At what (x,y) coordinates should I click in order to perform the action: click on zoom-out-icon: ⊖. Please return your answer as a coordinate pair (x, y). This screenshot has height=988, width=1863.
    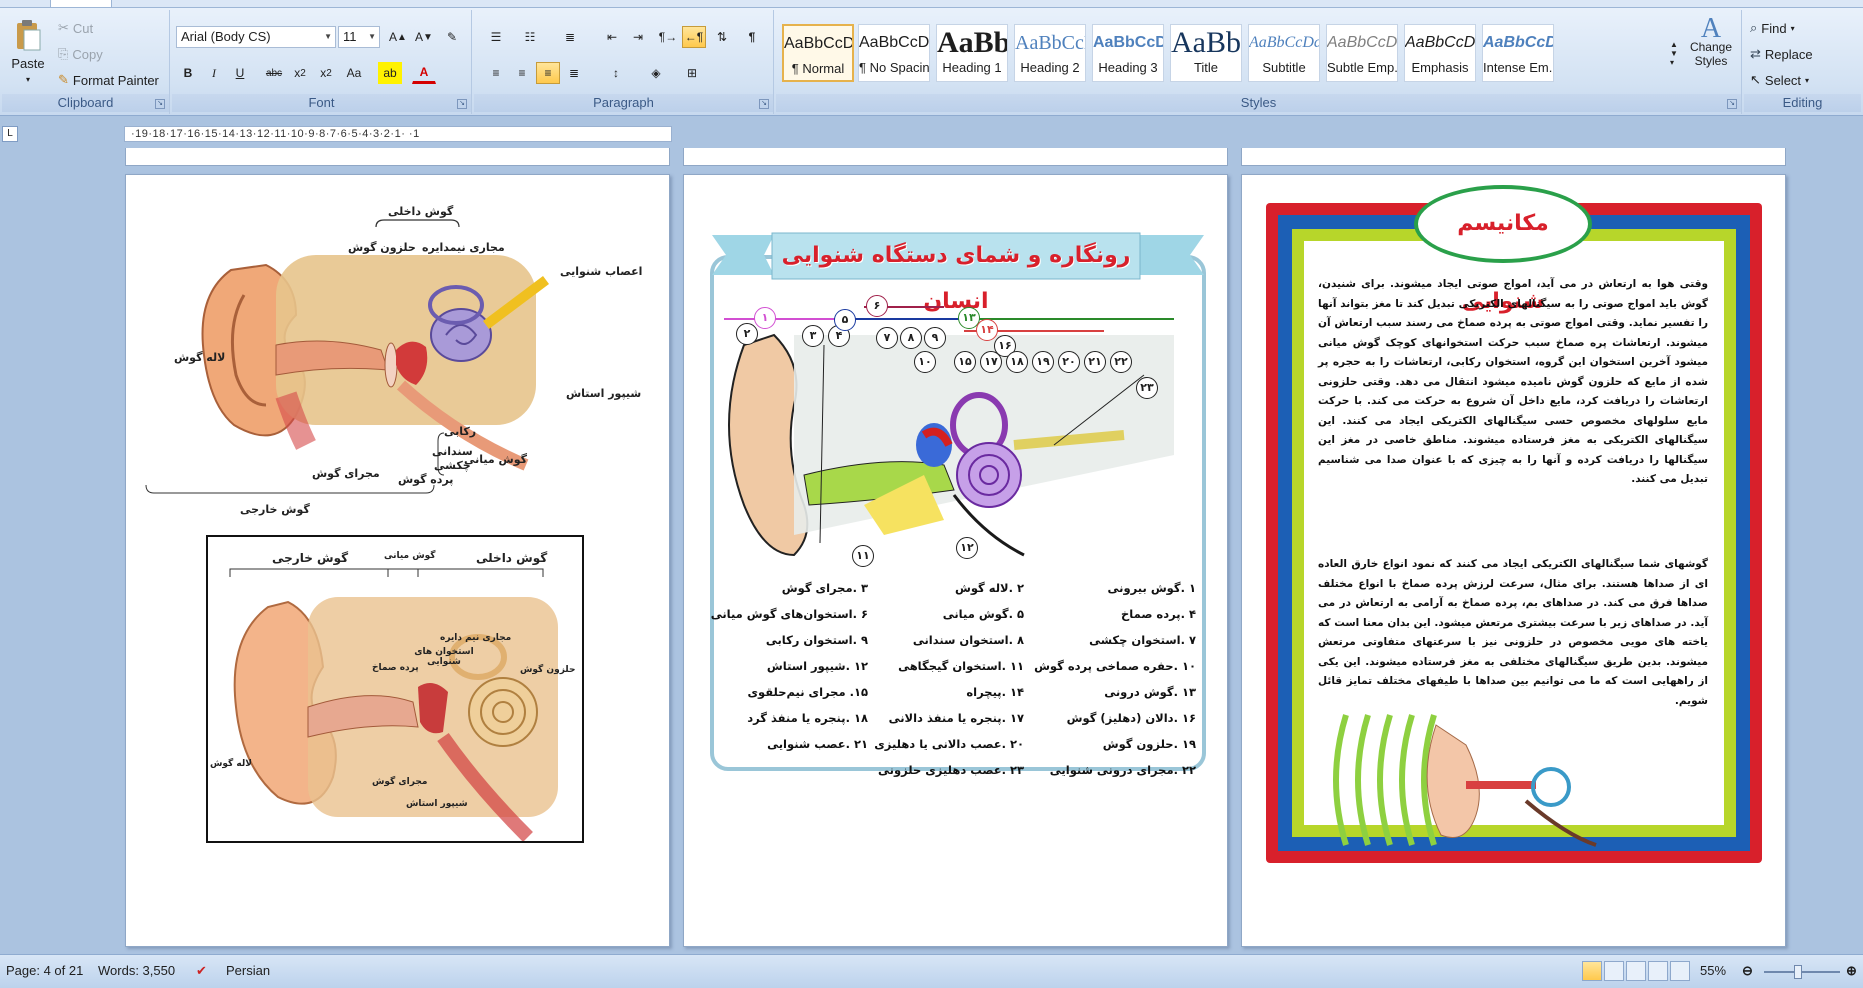
    Looking at the image, I should click on (1747, 971).